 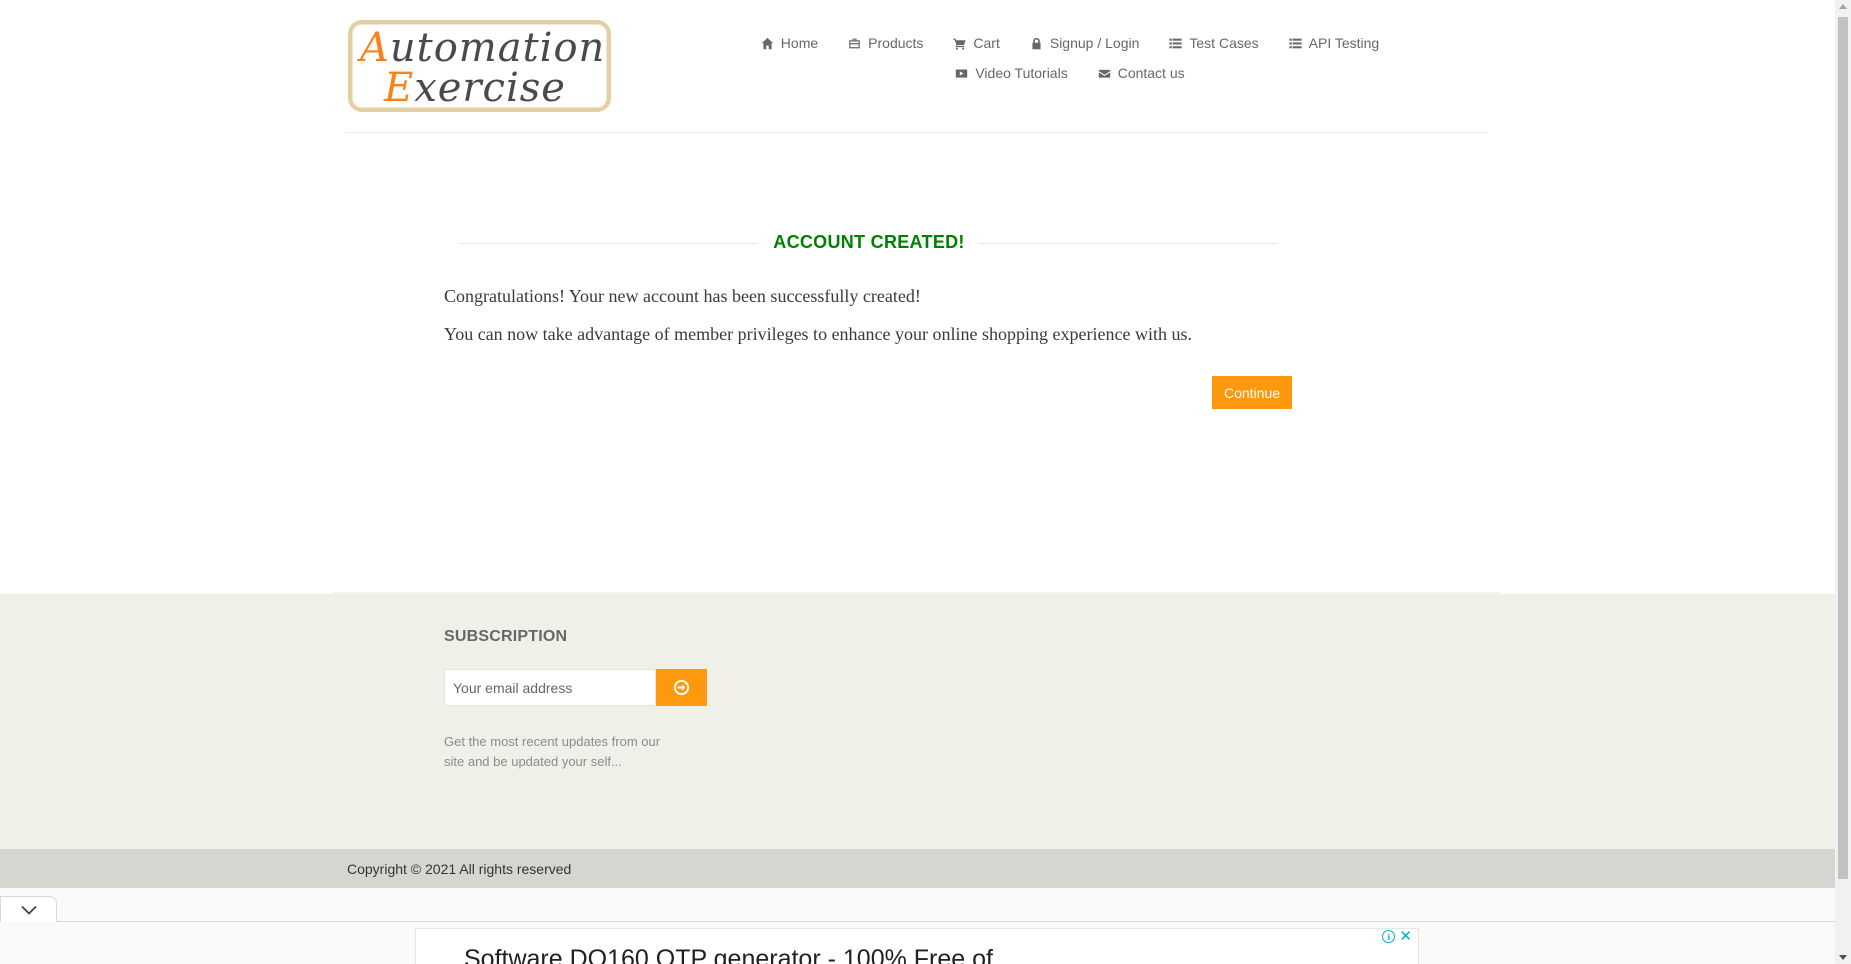 What do you see at coordinates (767, 43) in the screenshot?
I see `home-icon` at bounding box center [767, 43].